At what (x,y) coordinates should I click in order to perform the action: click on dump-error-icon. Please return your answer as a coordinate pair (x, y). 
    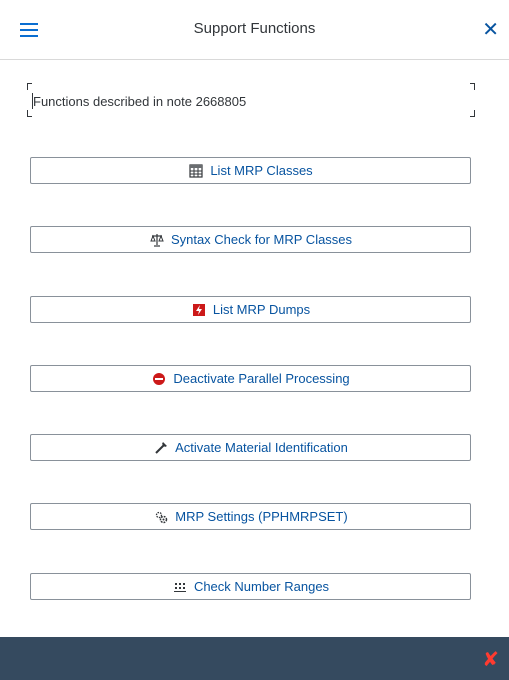
    Looking at the image, I should click on (199, 310).